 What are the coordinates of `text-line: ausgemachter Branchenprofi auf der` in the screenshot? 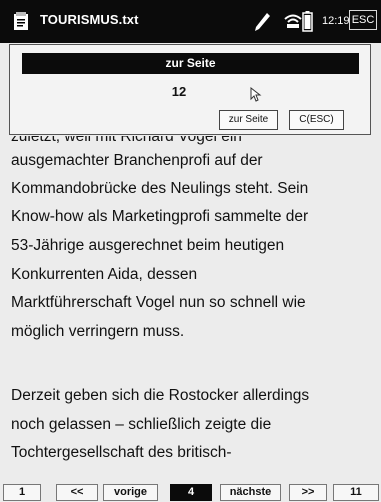 It's located at (137, 160).